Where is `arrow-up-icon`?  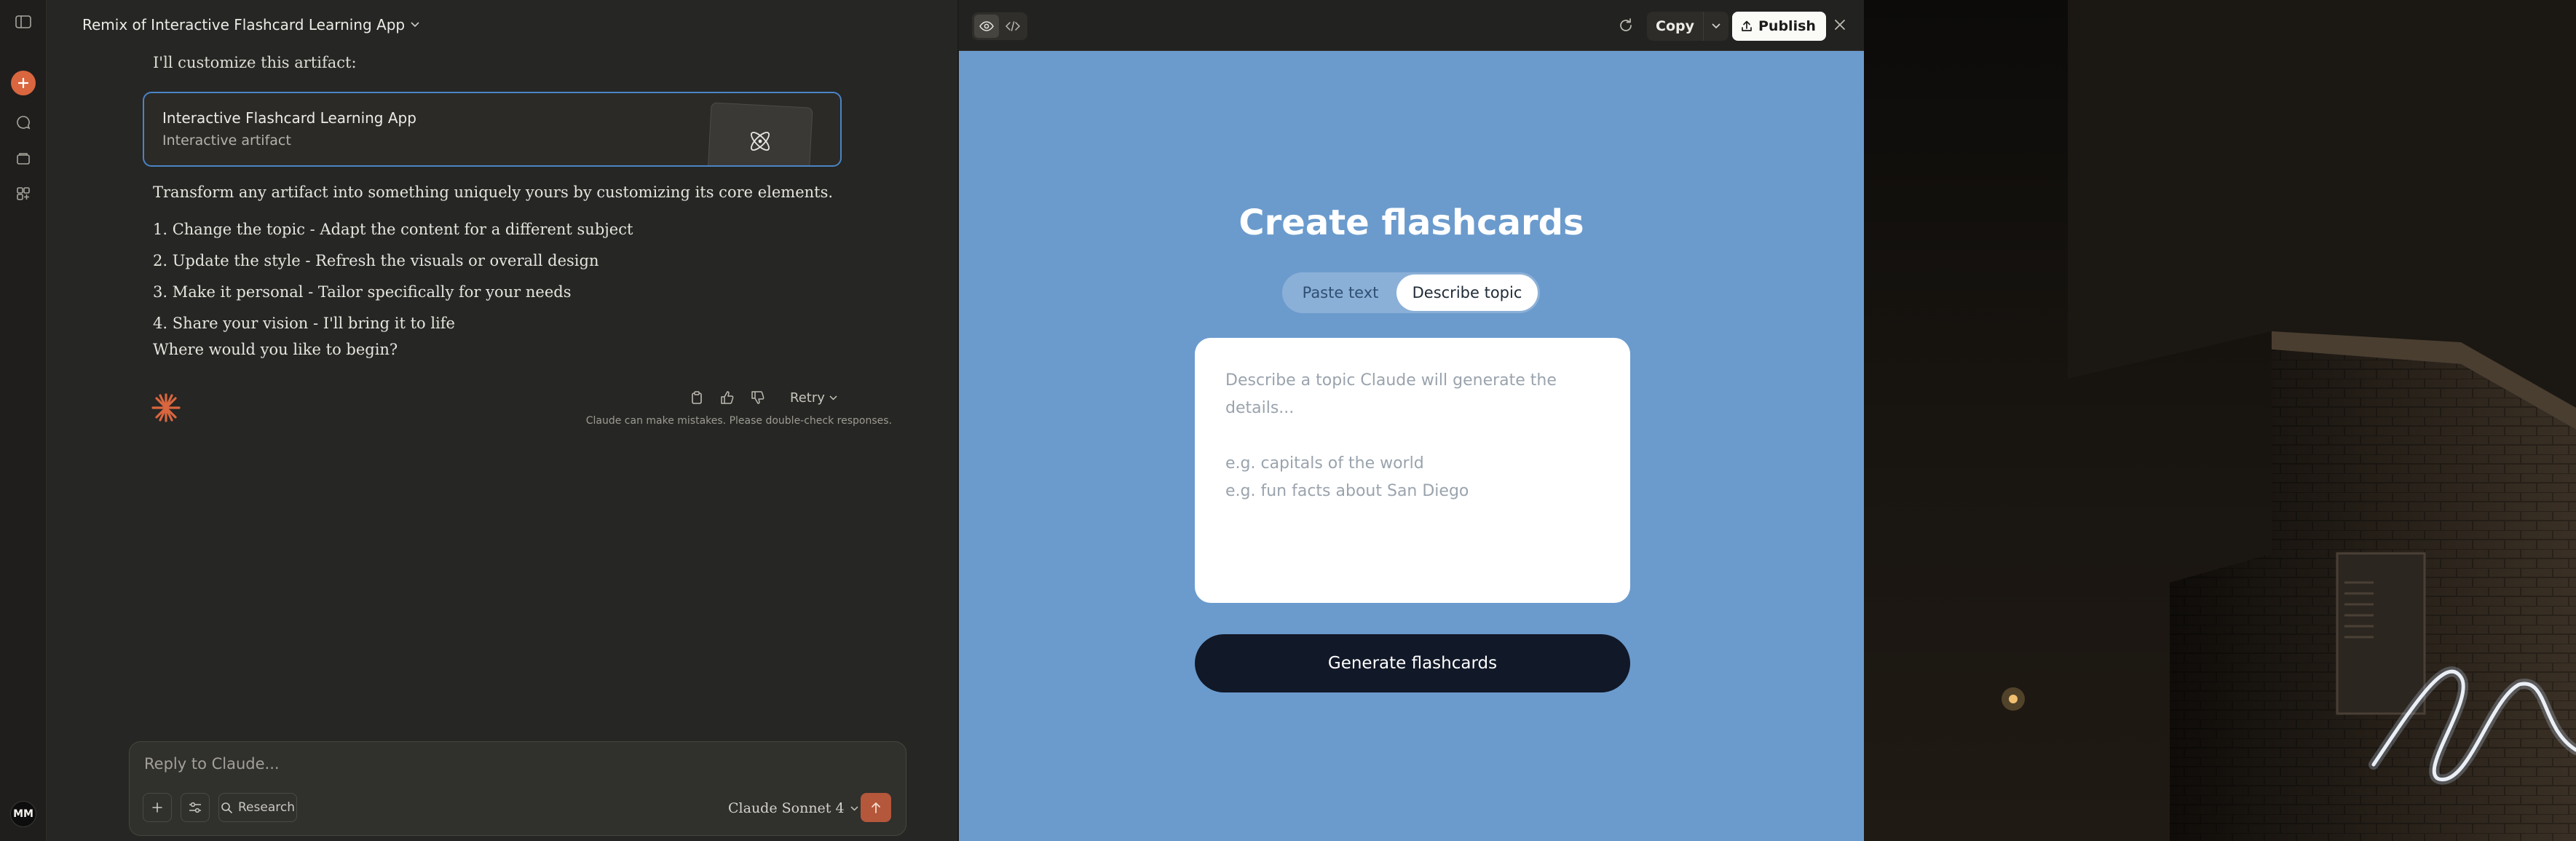
arrow-up-icon is located at coordinates (876, 807).